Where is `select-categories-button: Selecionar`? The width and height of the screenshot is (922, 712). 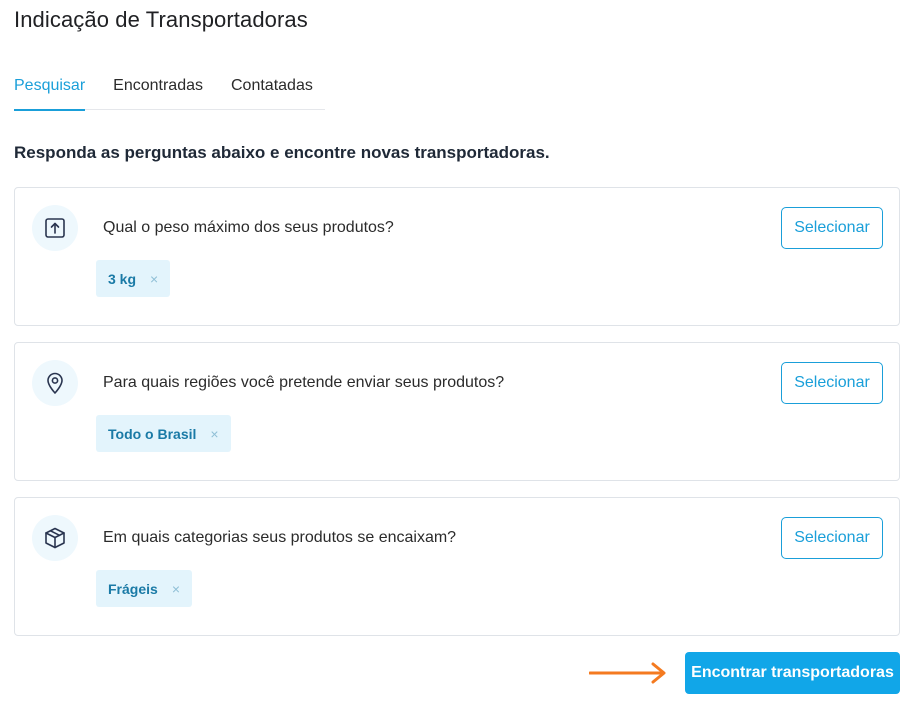 select-categories-button: Selecionar is located at coordinates (832, 538).